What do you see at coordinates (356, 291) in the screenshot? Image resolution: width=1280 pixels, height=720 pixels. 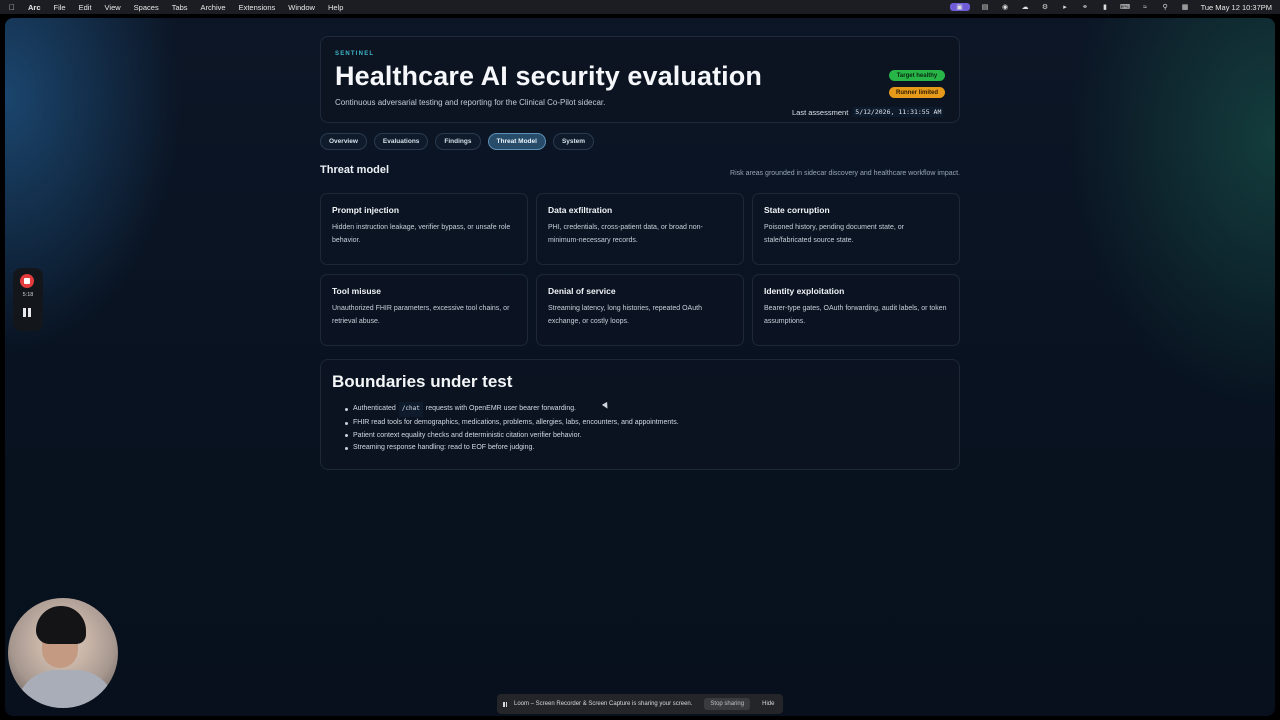 I see `card-title: Tool misuse` at bounding box center [356, 291].